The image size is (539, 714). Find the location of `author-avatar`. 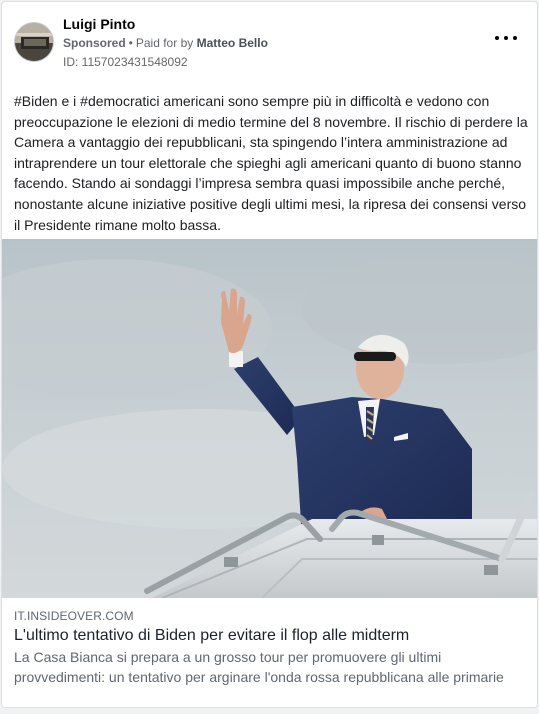

author-avatar is located at coordinates (34, 42).